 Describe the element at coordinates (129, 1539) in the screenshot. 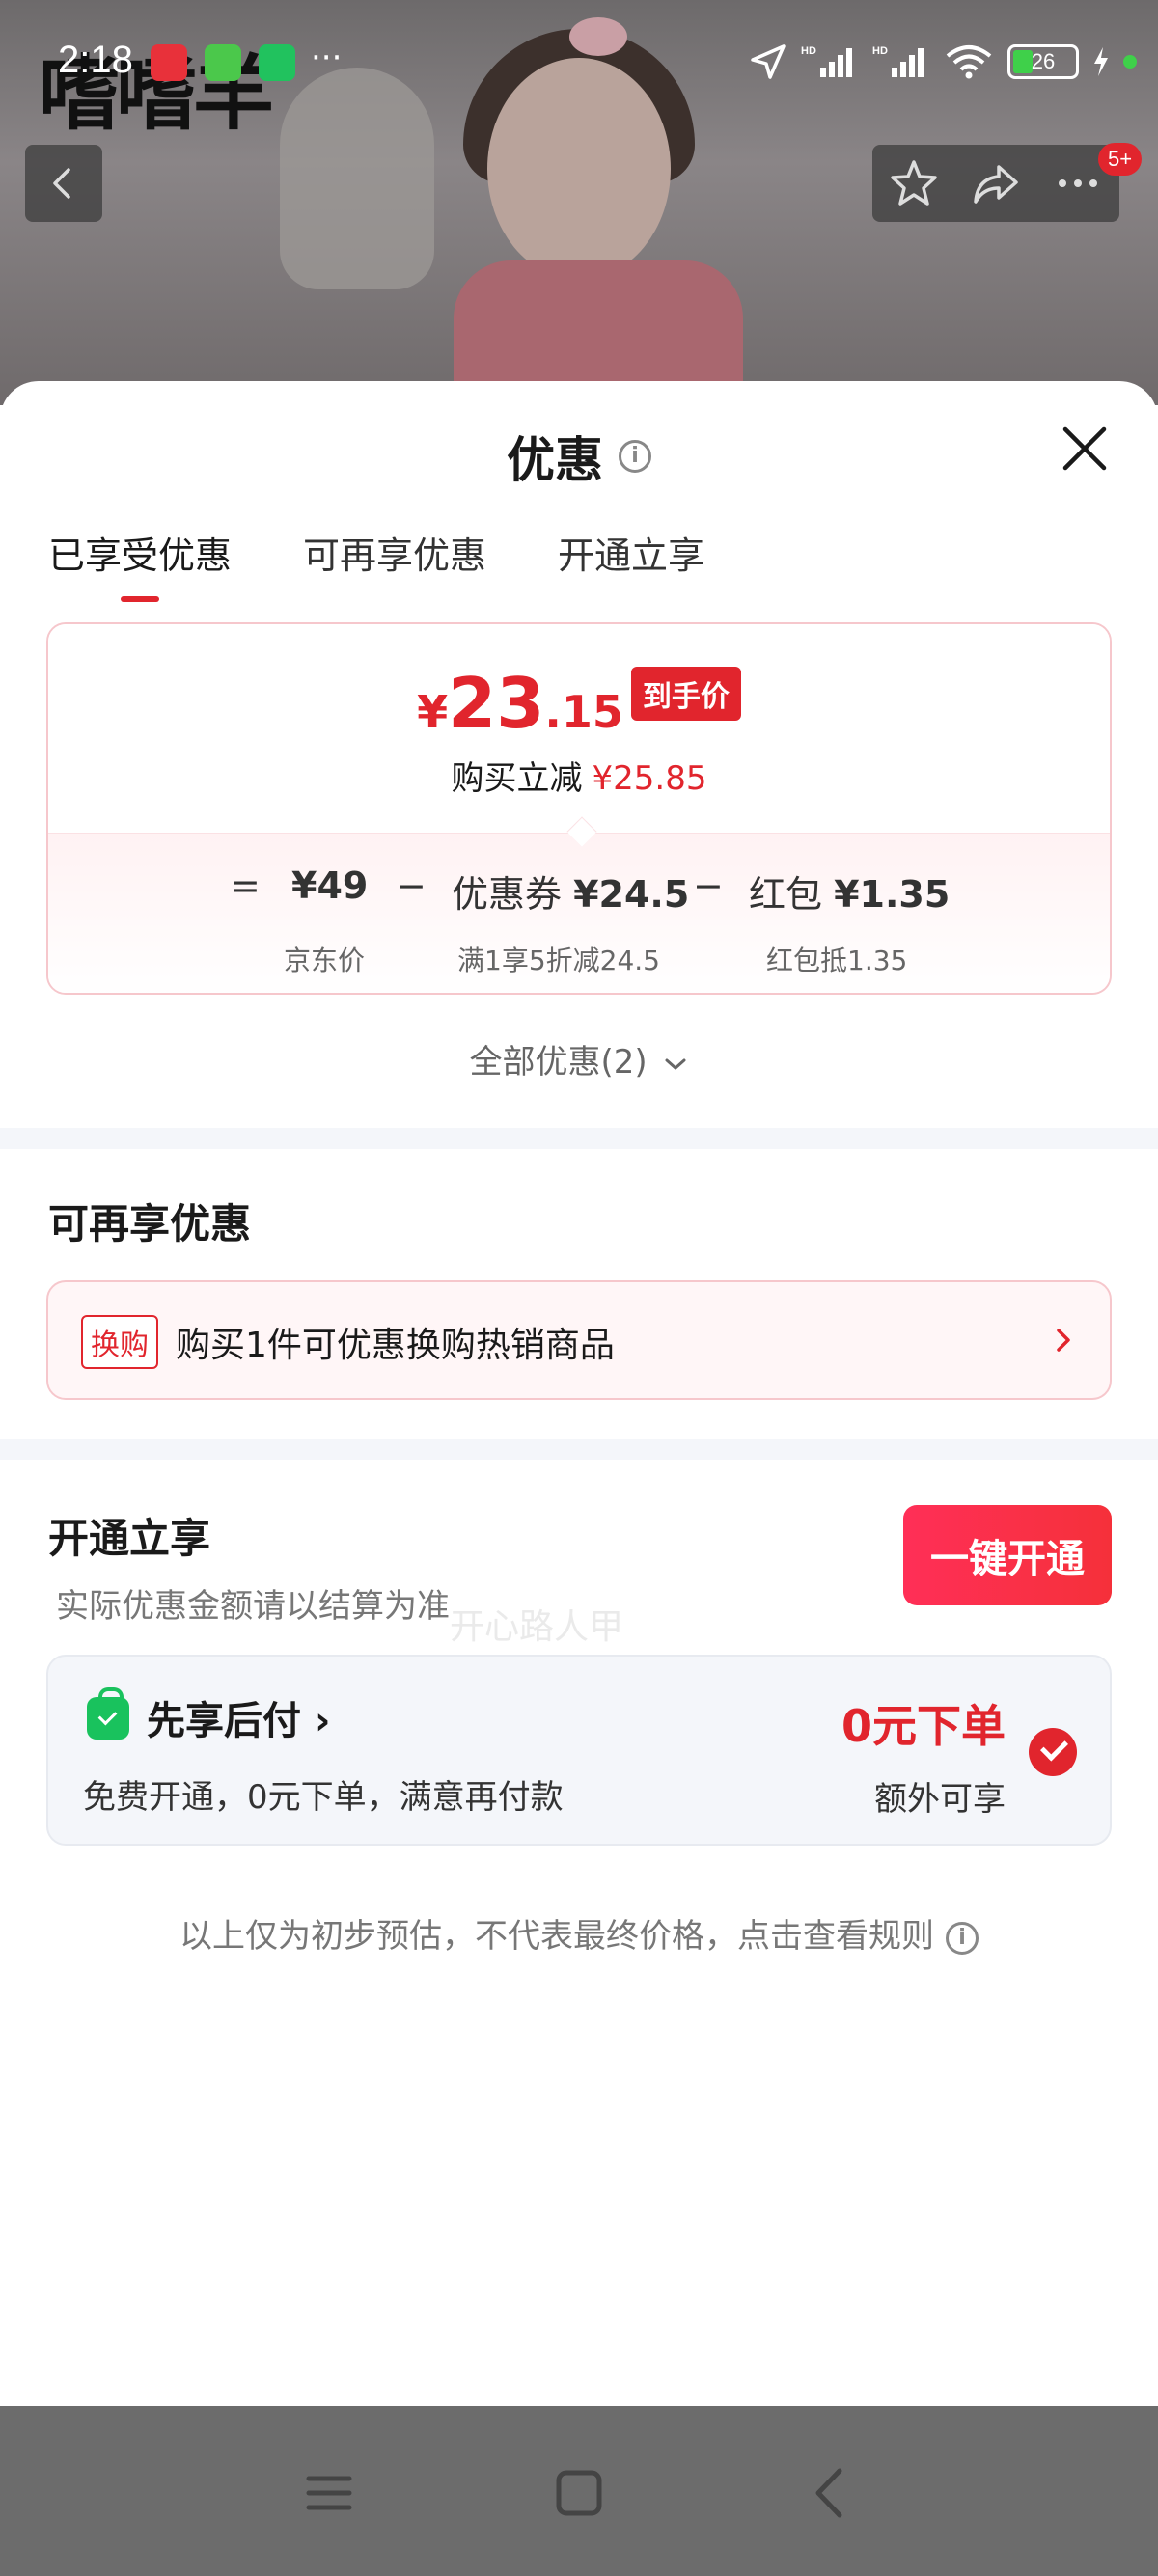

I see `open-enjoy-title: 开通立享` at that location.